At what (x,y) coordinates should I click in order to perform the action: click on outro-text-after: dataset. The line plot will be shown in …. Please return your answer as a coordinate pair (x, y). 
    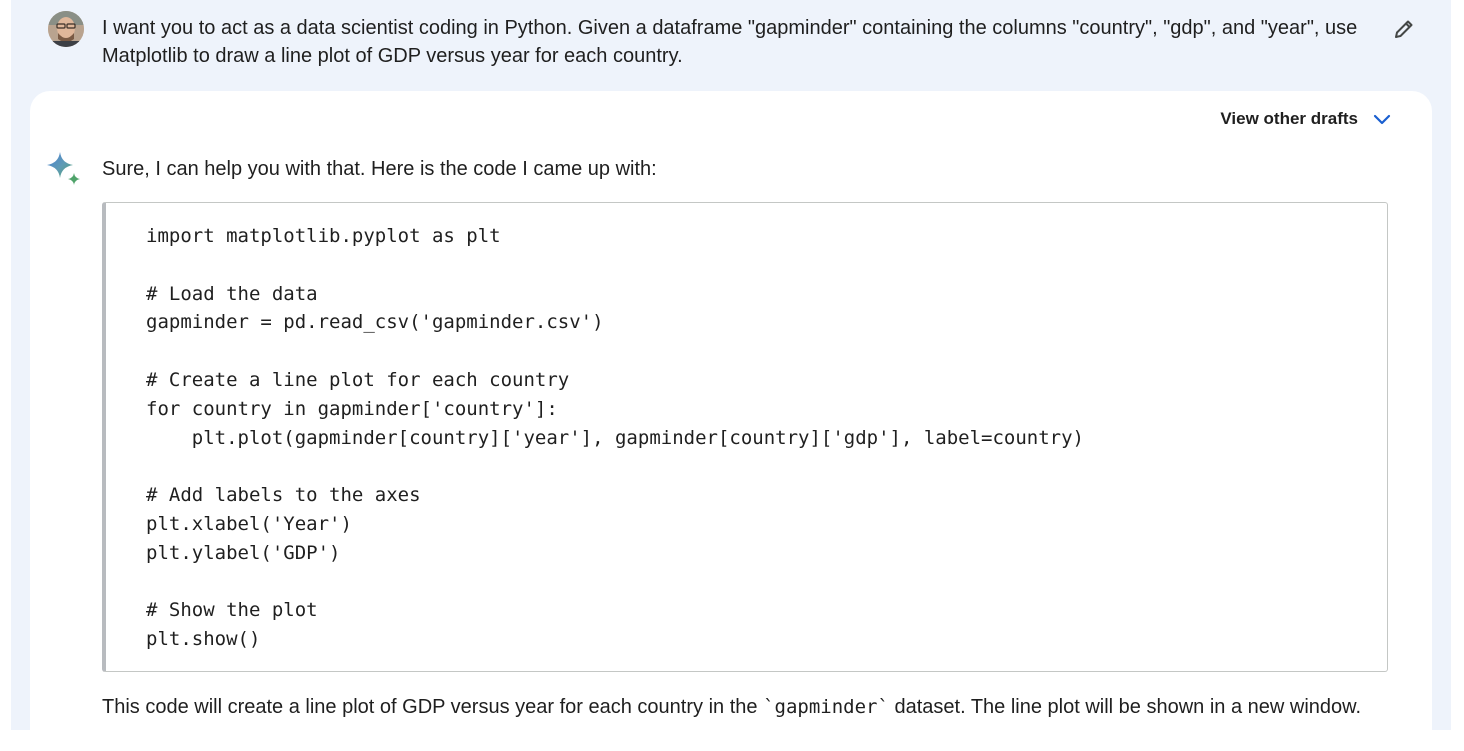
    Looking at the image, I should click on (1125, 707).